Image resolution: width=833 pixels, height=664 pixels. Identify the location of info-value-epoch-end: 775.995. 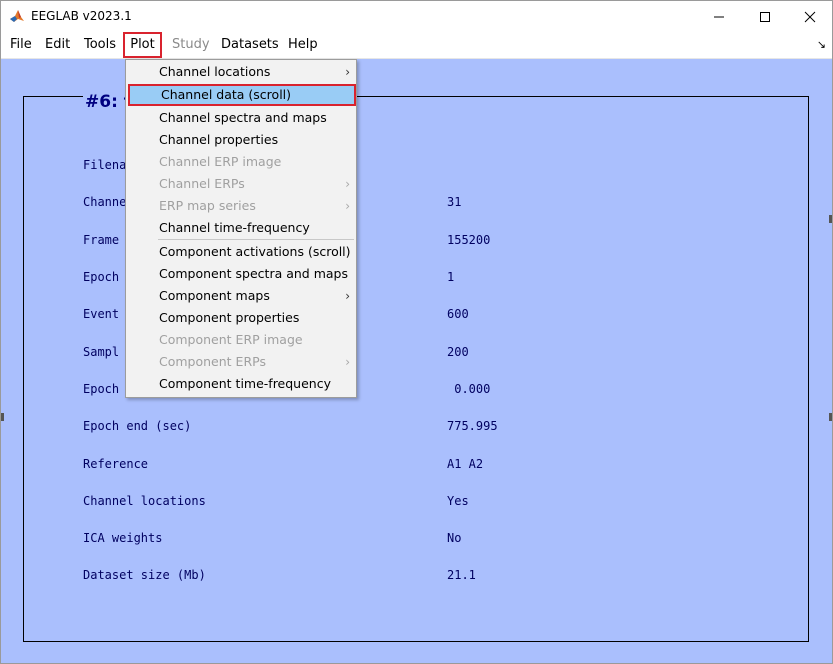
(472, 426).